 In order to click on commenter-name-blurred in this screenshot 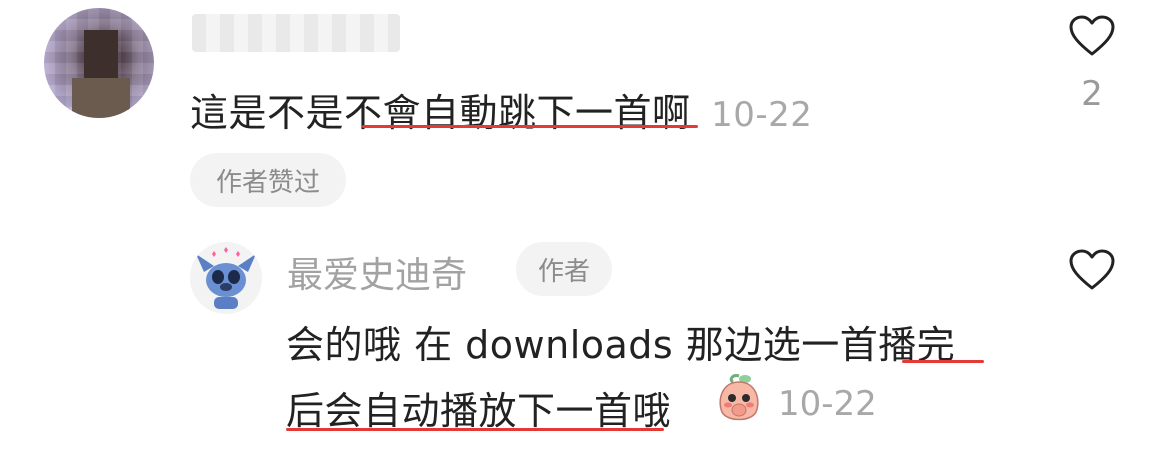, I will do `click(296, 33)`.